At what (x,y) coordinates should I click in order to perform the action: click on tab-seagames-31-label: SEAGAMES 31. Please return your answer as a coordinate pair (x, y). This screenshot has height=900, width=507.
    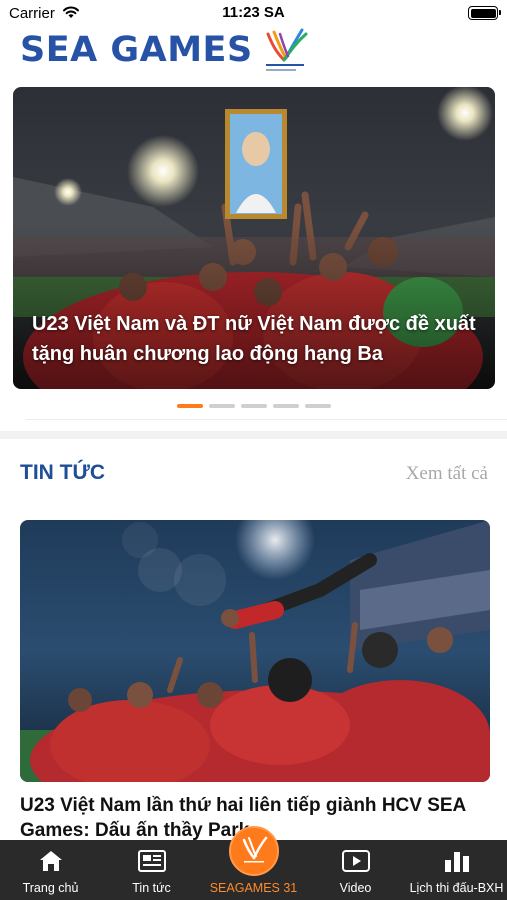
    Looking at the image, I should click on (253, 888).